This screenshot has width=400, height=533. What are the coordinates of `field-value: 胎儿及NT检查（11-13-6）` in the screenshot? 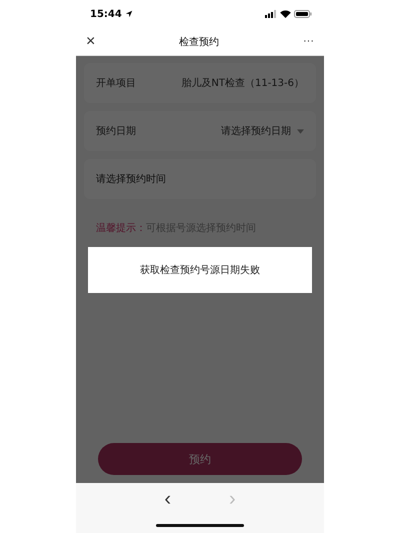 It's located at (242, 83).